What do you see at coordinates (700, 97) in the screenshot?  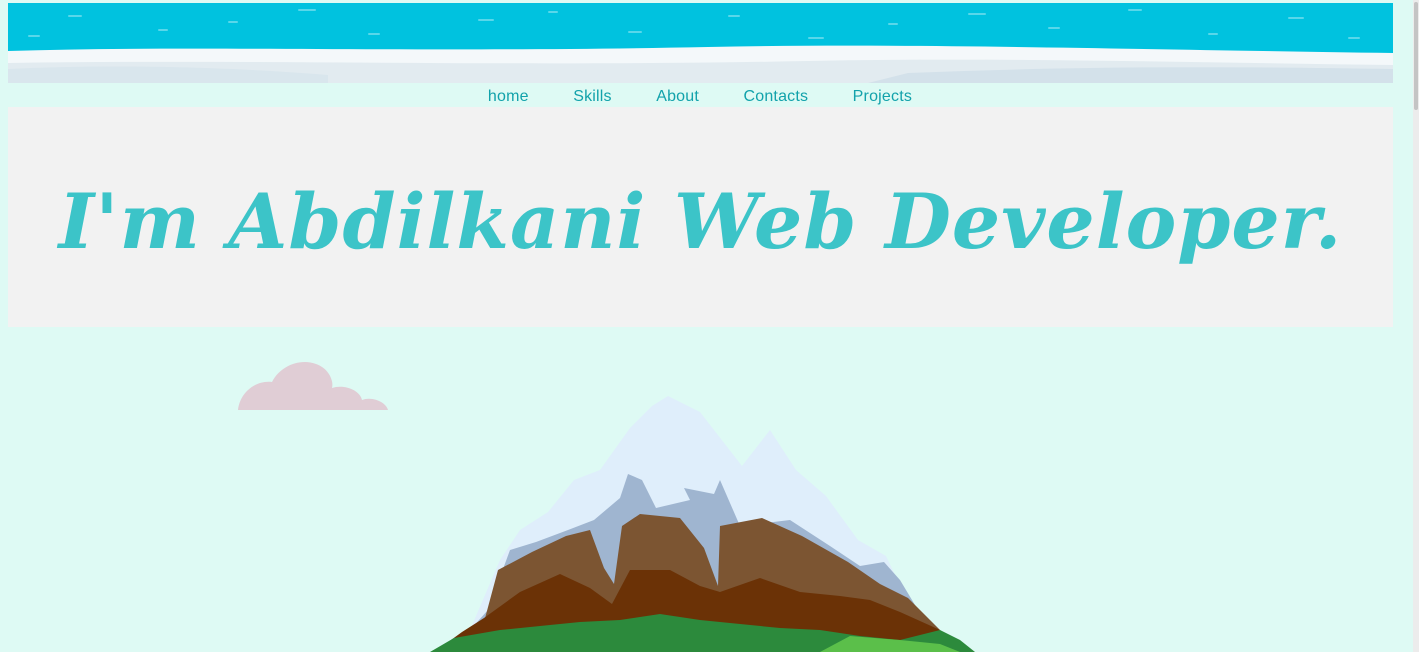 I see `main-nav: home Skills About Contacts Projects` at bounding box center [700, 97].